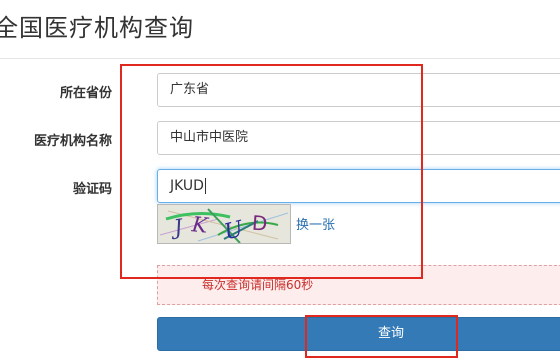  I want to click on captcha-image: J K U D, so click(224, 224).